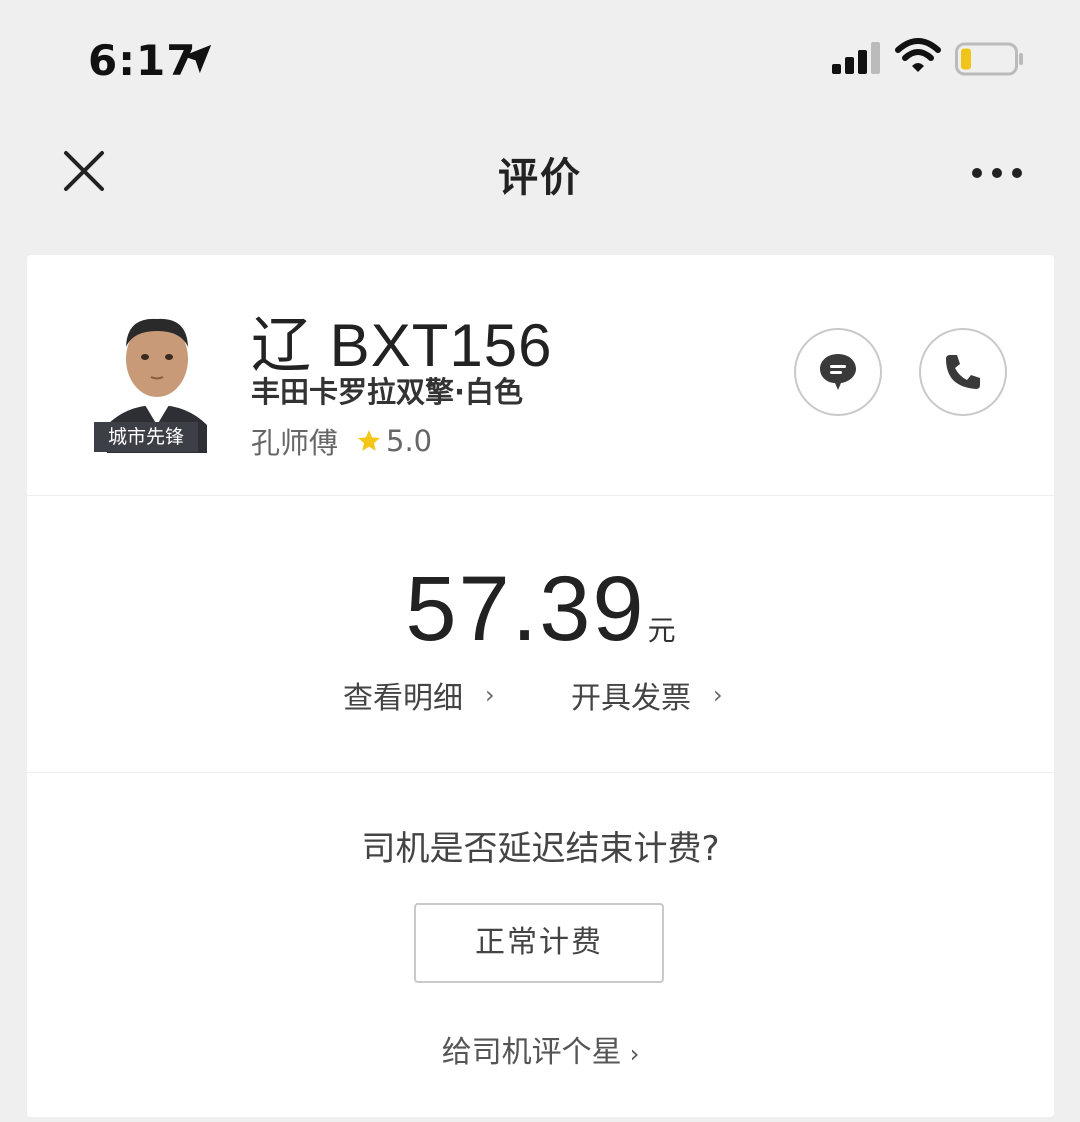 The width and height of the screenshot is (1080, 1122). Describe the element at coordinates (341, 441) in the screenshot. I see `driver-name-rating: 孔师傅 5.0` at that location.